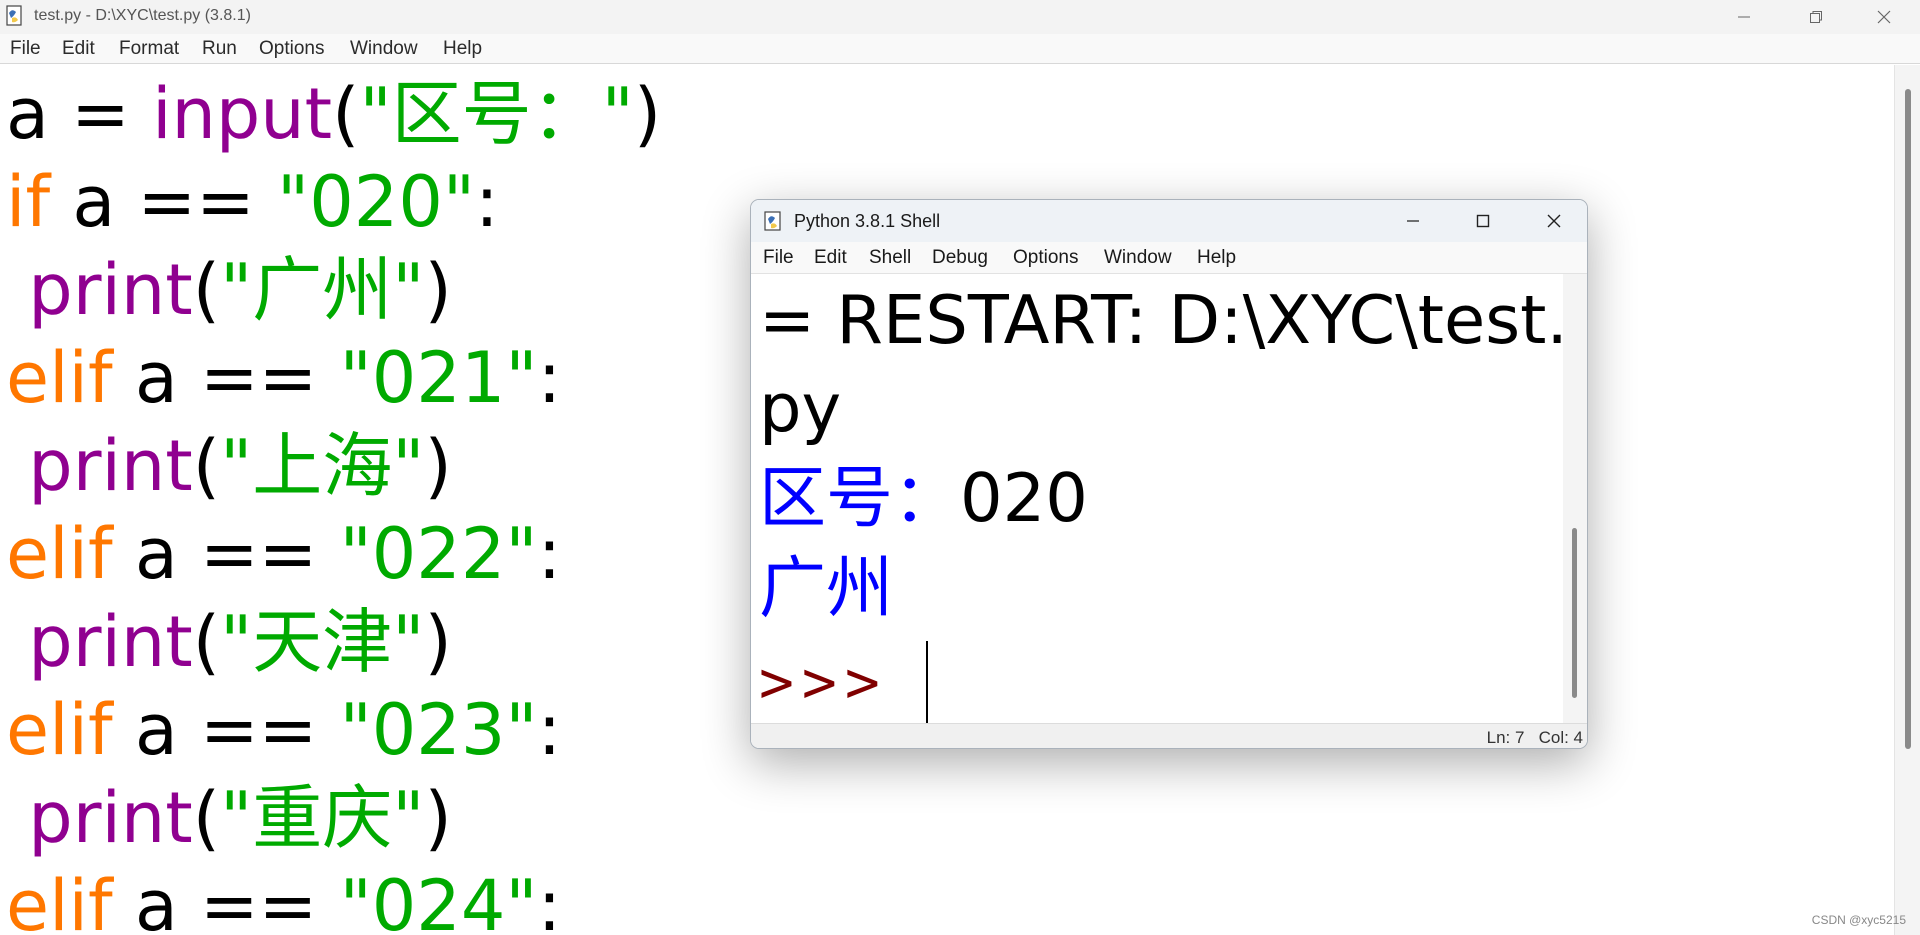  I want to click on input-line: 区号：020, so click(923, 498).